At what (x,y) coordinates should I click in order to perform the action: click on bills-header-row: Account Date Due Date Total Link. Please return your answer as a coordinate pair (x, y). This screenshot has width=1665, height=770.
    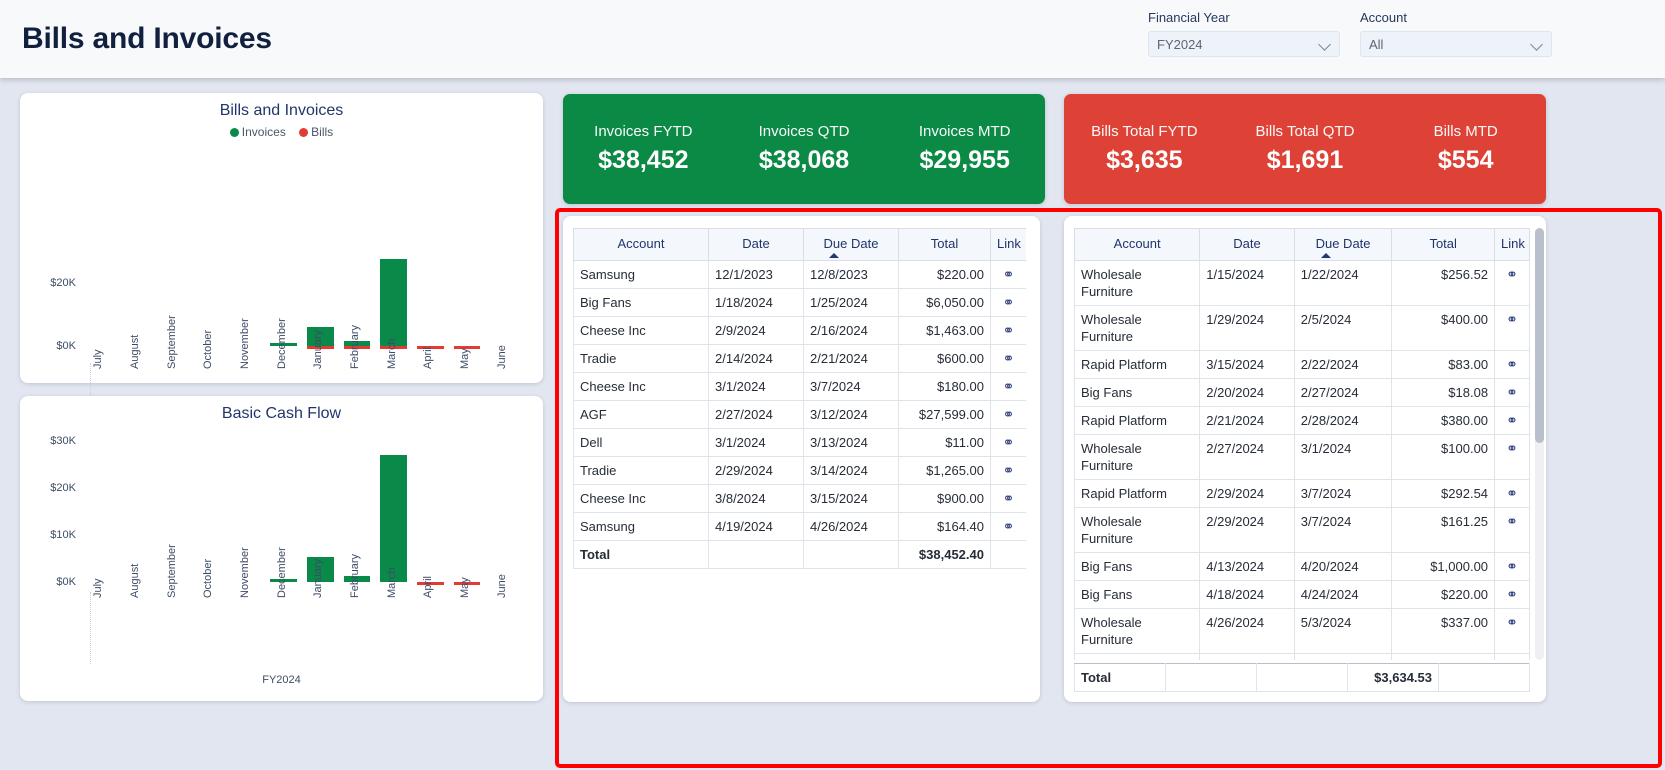
    Looking at the image, I should click on (1302, 244).